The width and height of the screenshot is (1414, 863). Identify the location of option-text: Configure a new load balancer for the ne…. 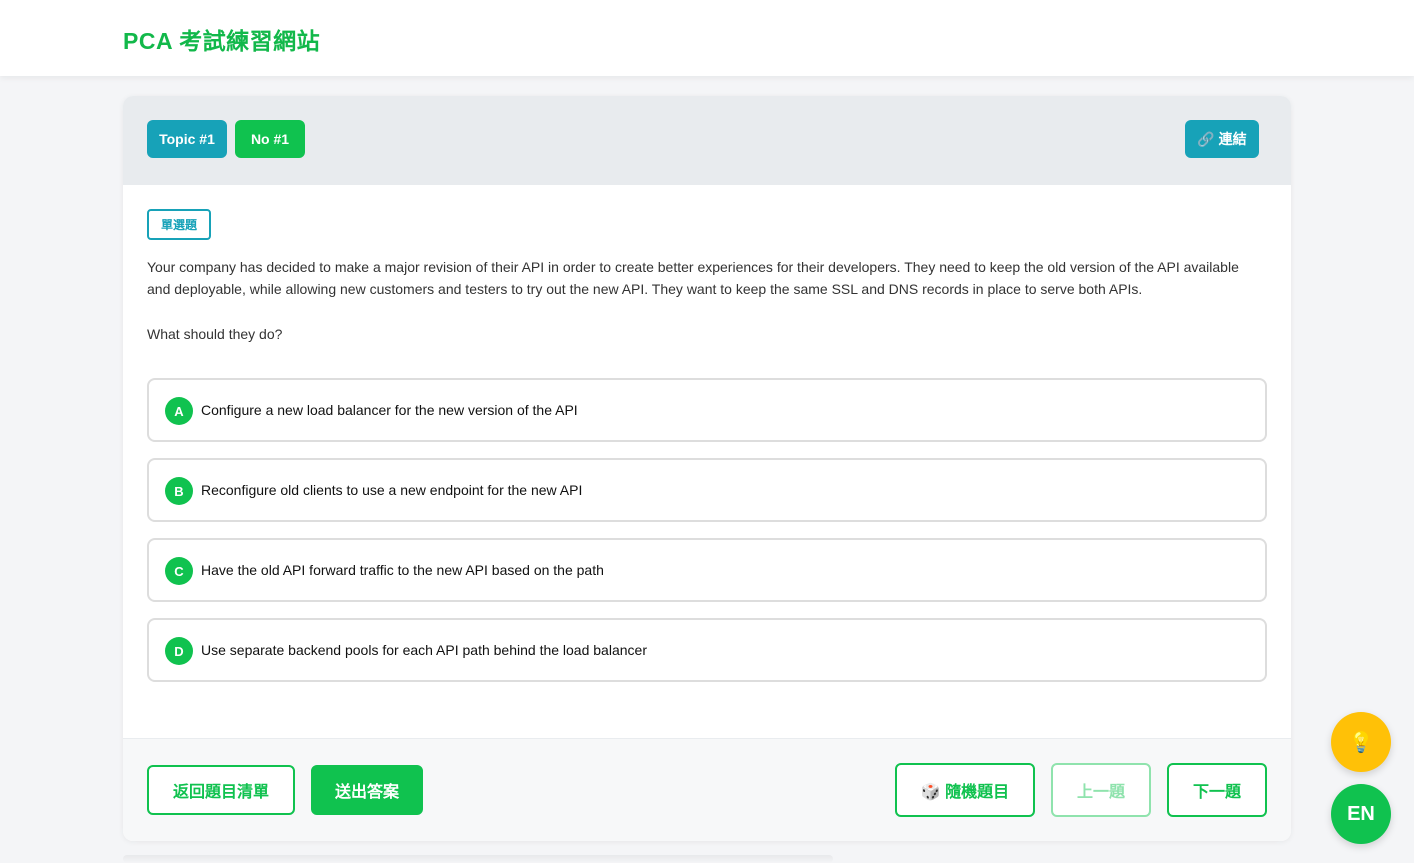
(389, 410).